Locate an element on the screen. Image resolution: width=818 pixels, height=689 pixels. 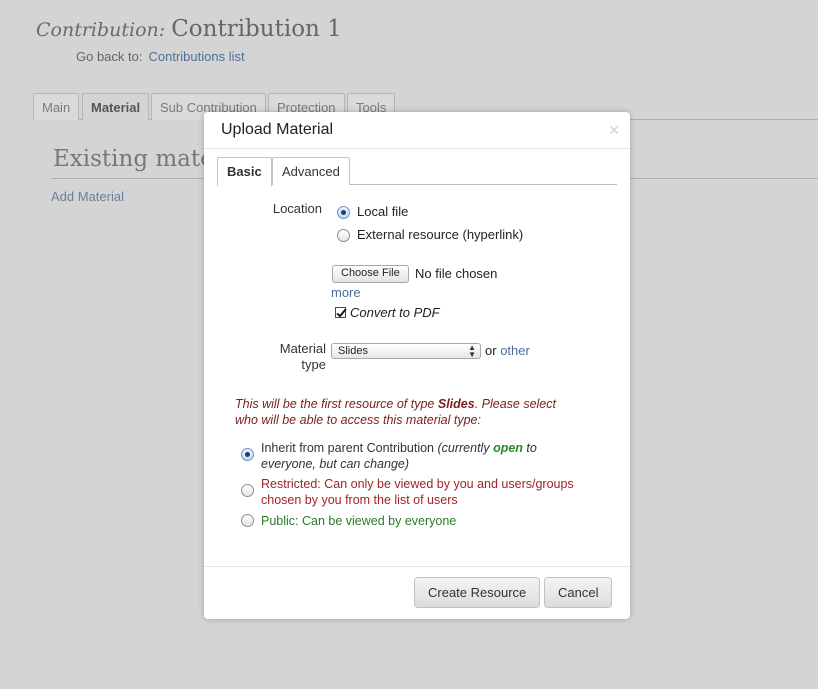
tab-advanced: Advanced is located at coordinates (311, 171).